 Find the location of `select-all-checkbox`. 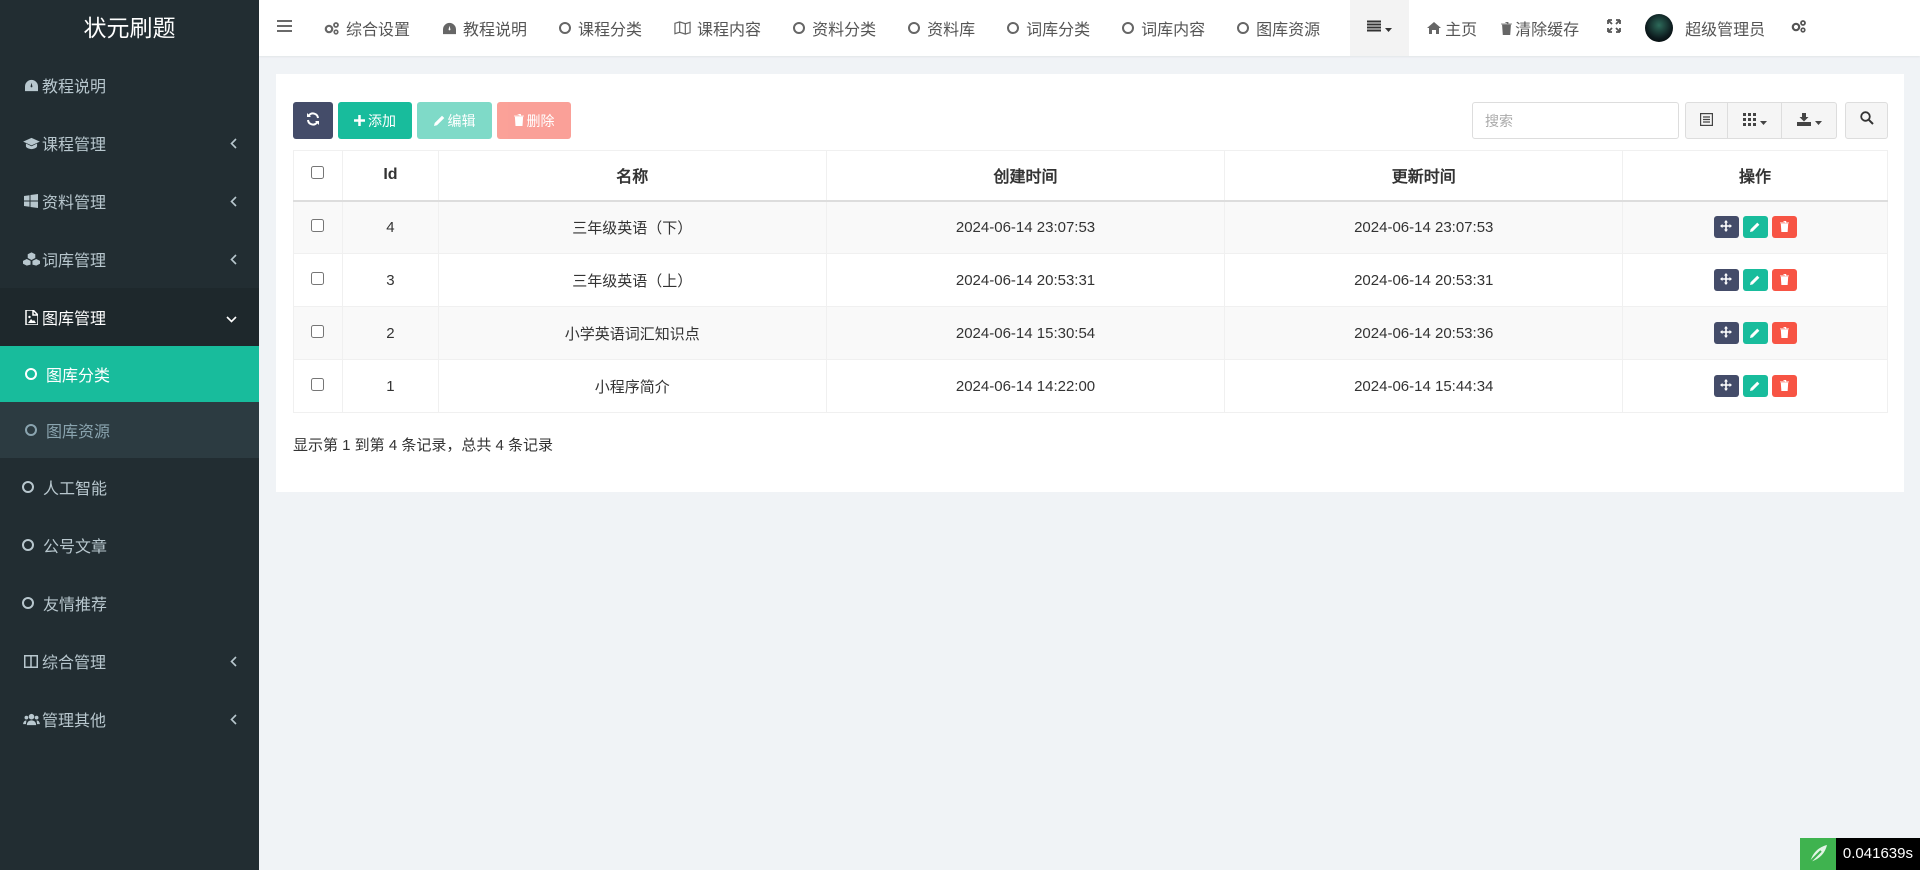

select-all-checkbox is located at coordinates (318, 173).